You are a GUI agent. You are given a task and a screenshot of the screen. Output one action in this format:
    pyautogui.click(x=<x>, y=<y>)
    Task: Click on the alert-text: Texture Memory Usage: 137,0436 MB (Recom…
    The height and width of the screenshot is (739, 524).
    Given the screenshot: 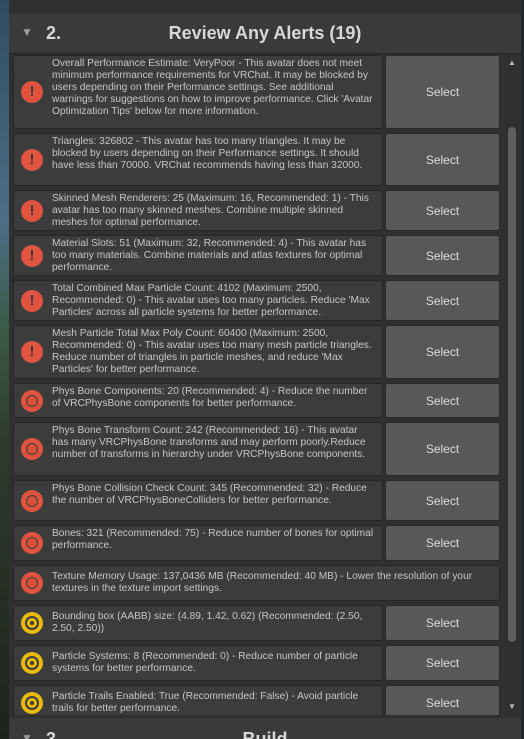 What is the action you would take?
    pyautogui.click(x=262, y=582)
    